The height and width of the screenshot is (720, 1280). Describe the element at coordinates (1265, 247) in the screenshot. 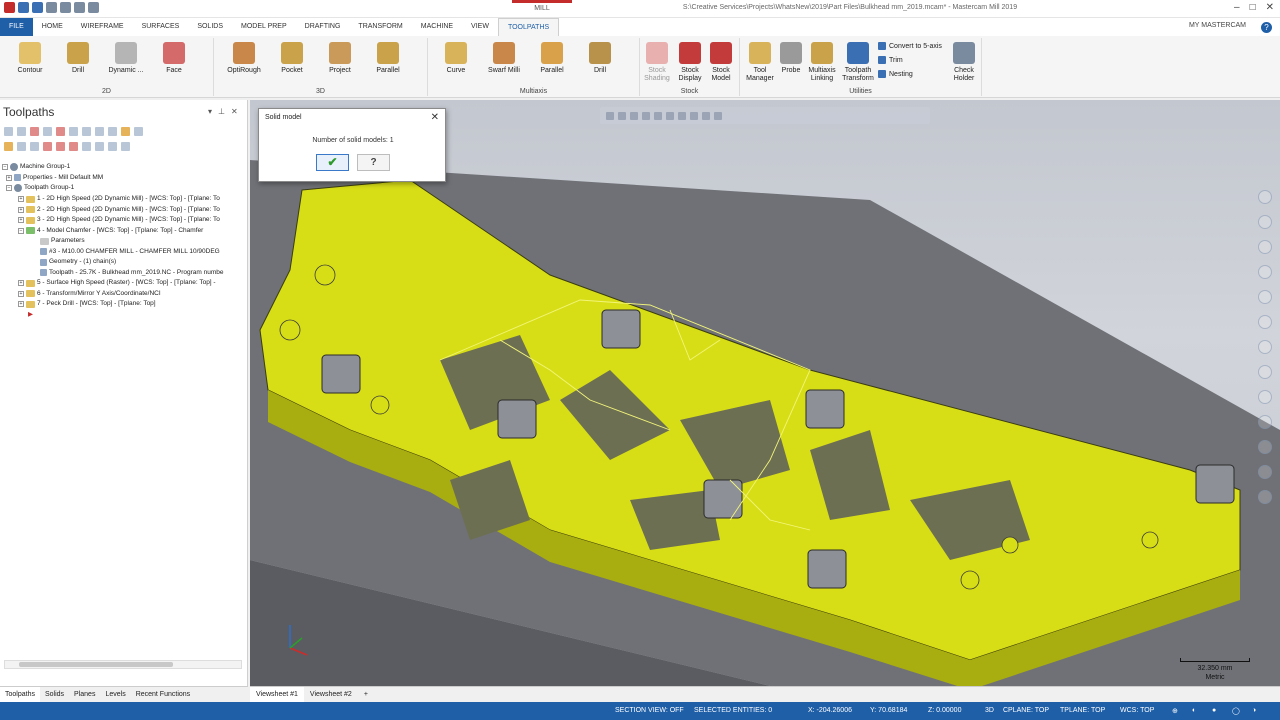

I see `rotate-icon` at that location.